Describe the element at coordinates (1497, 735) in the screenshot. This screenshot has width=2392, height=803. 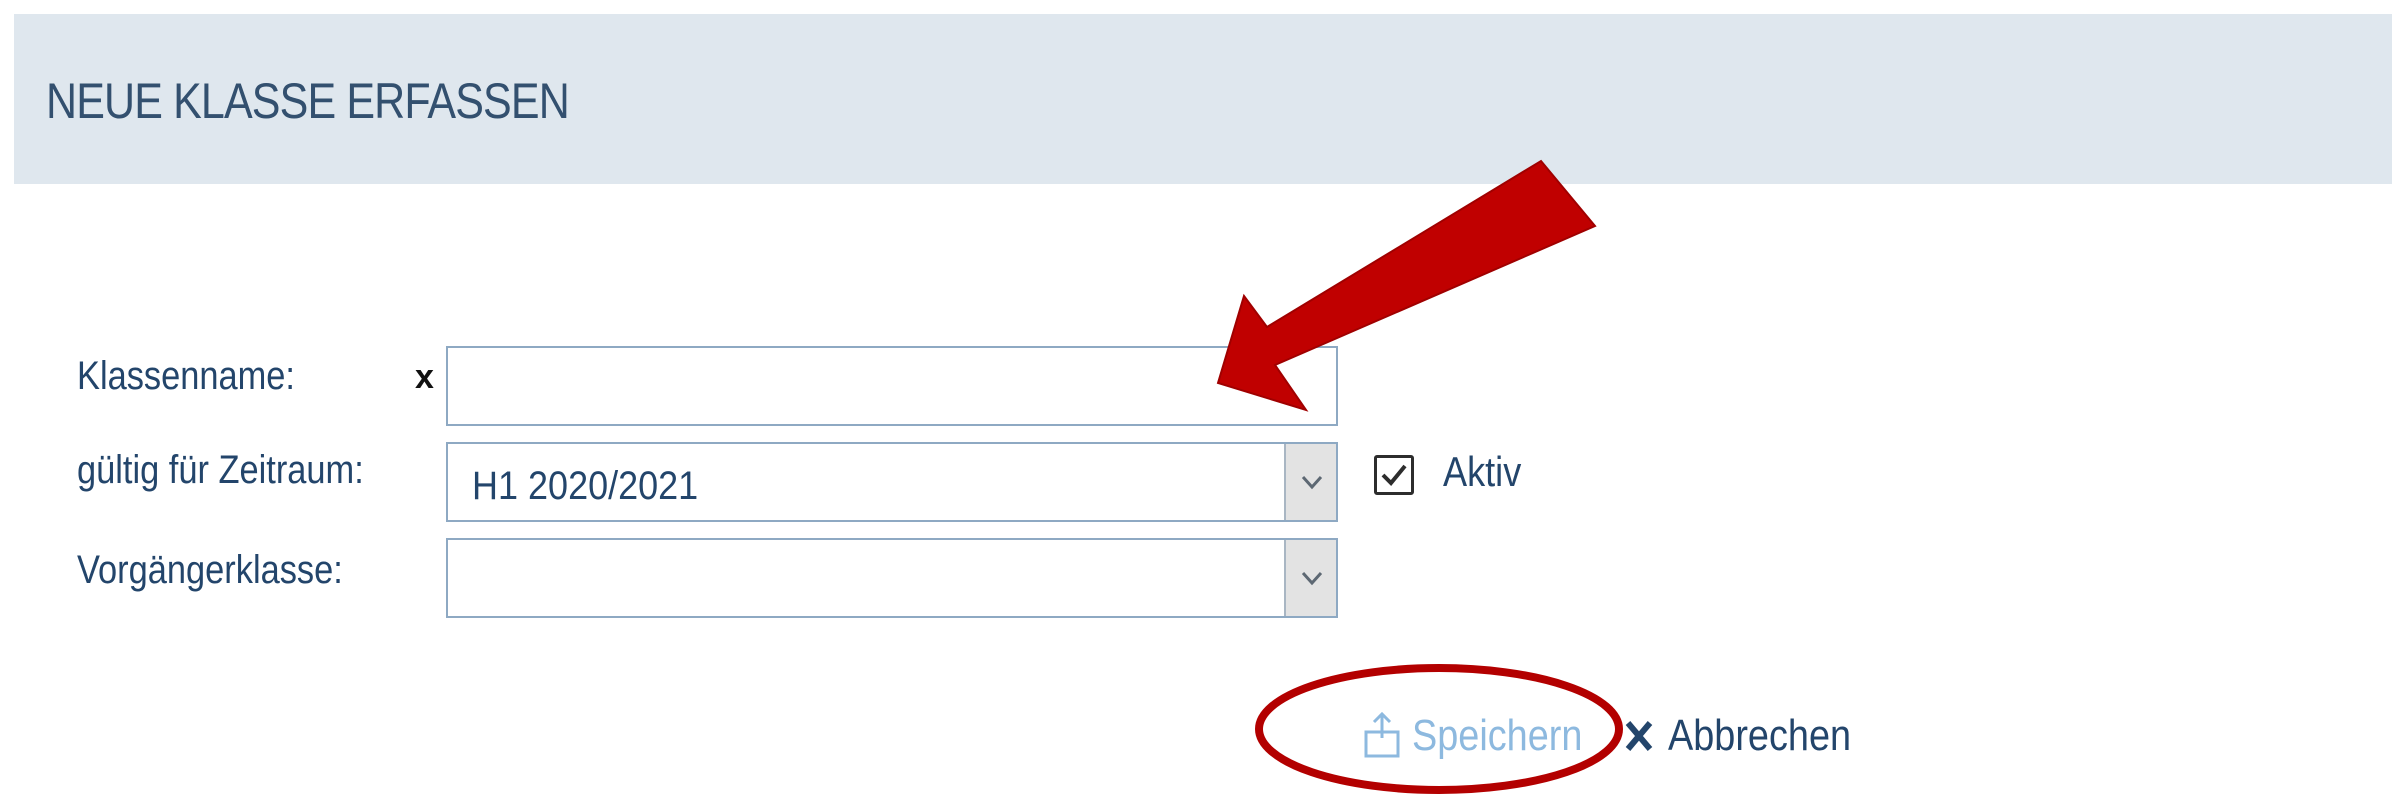
I see `save-button-label: Speichern` at that location.